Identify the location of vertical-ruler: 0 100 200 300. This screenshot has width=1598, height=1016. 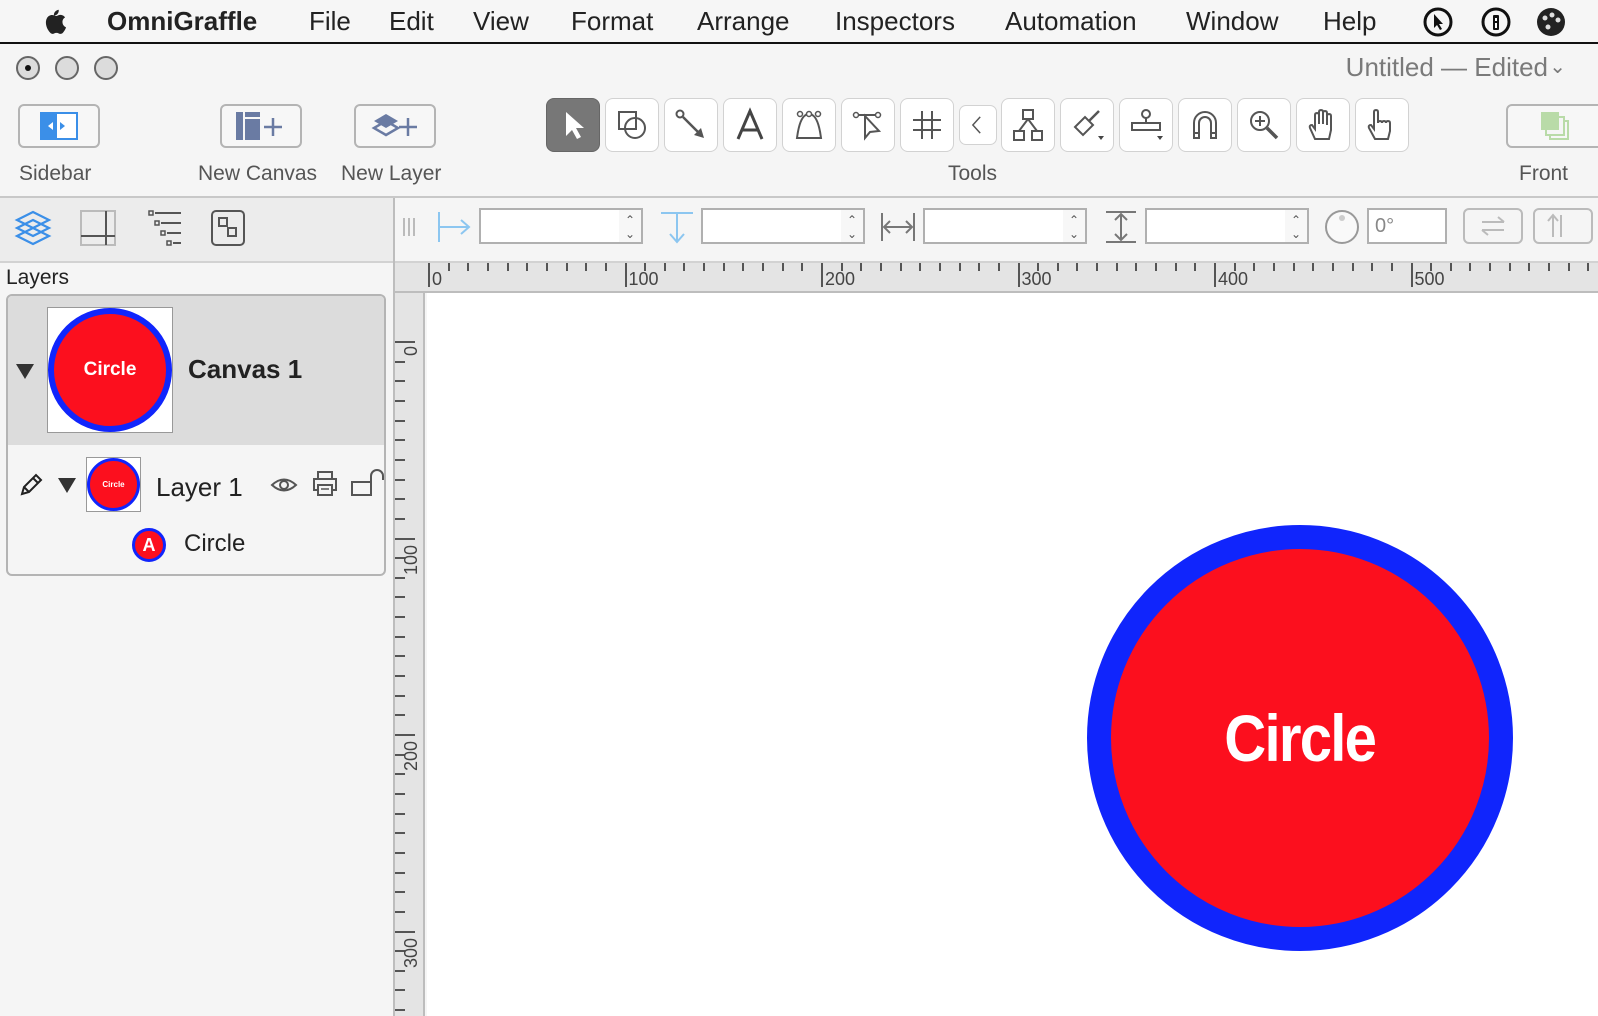
(410, 654).